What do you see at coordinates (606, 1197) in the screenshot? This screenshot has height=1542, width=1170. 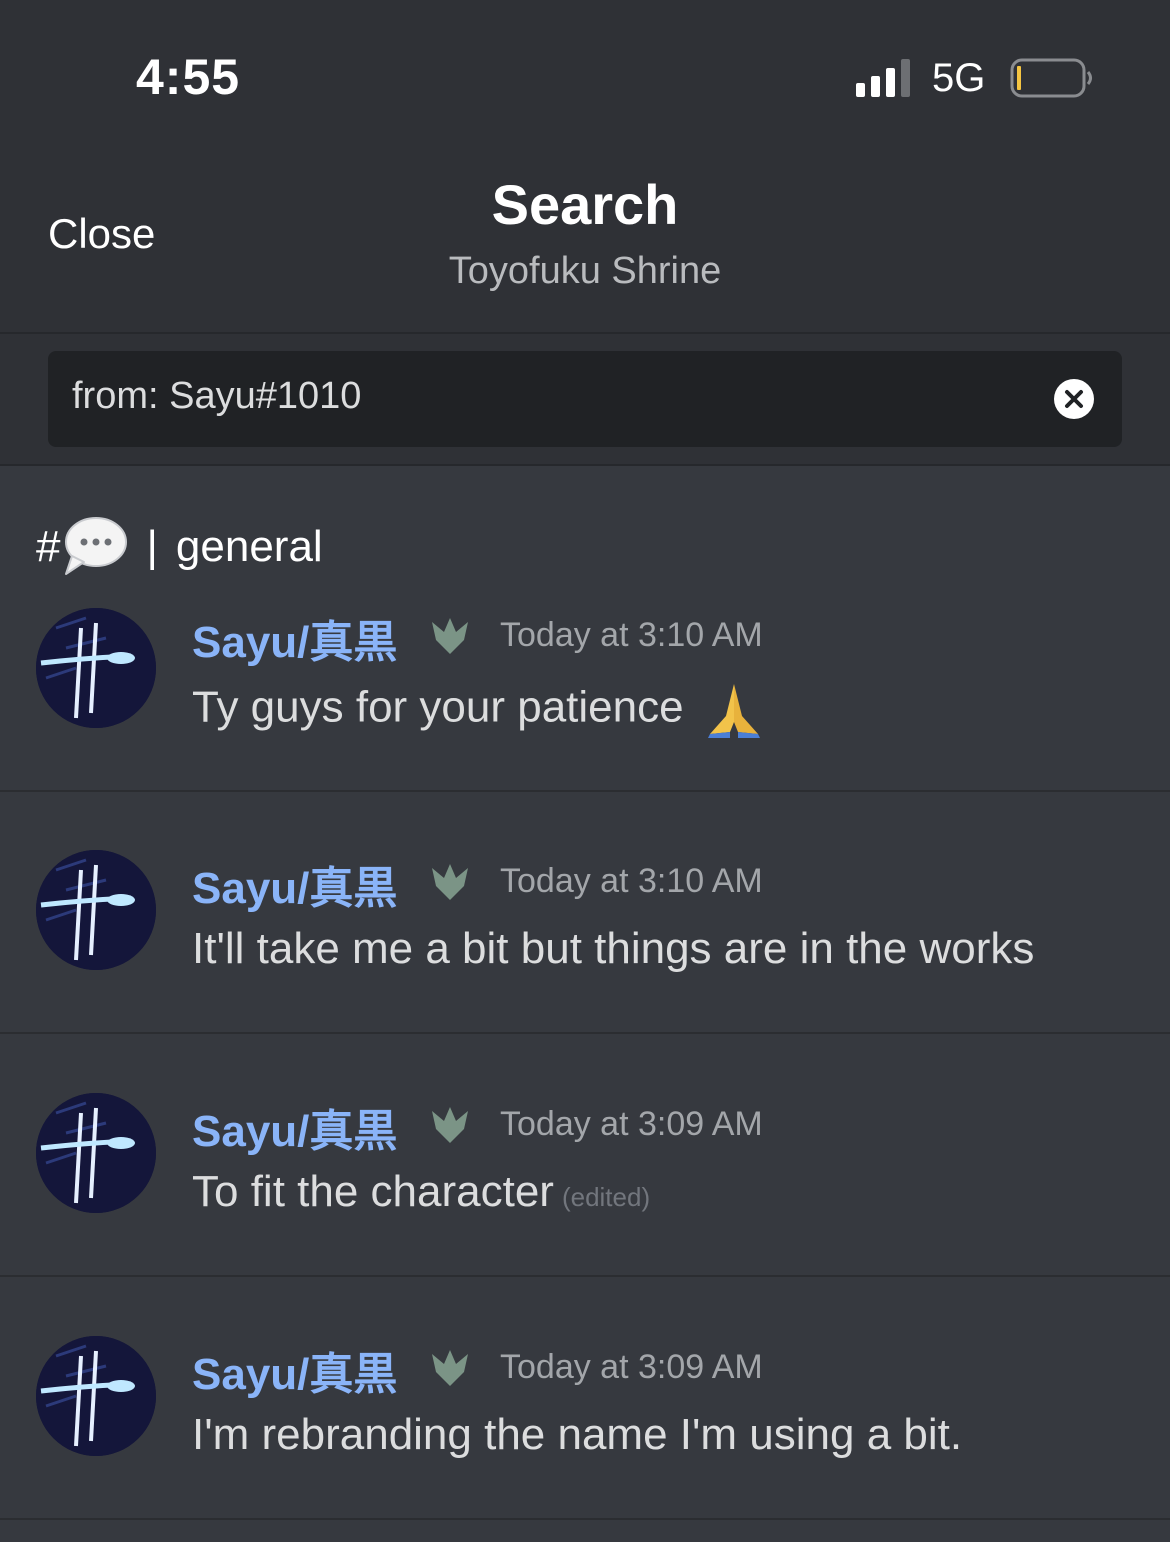 I see `edited-label: (edited)` at bounding box center [606, 1197].